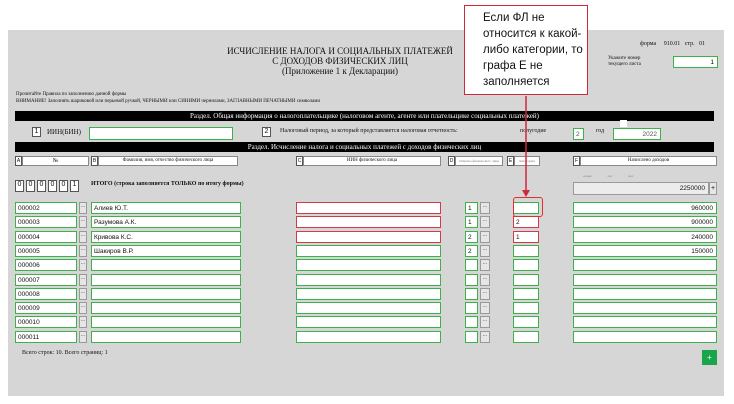 Image resolution: width=734 pixels, height=404 pixels. Describe the element at coordinates (64, 132) in the screenshot. I see `iin-label: ИИН(БИН)` at that location.